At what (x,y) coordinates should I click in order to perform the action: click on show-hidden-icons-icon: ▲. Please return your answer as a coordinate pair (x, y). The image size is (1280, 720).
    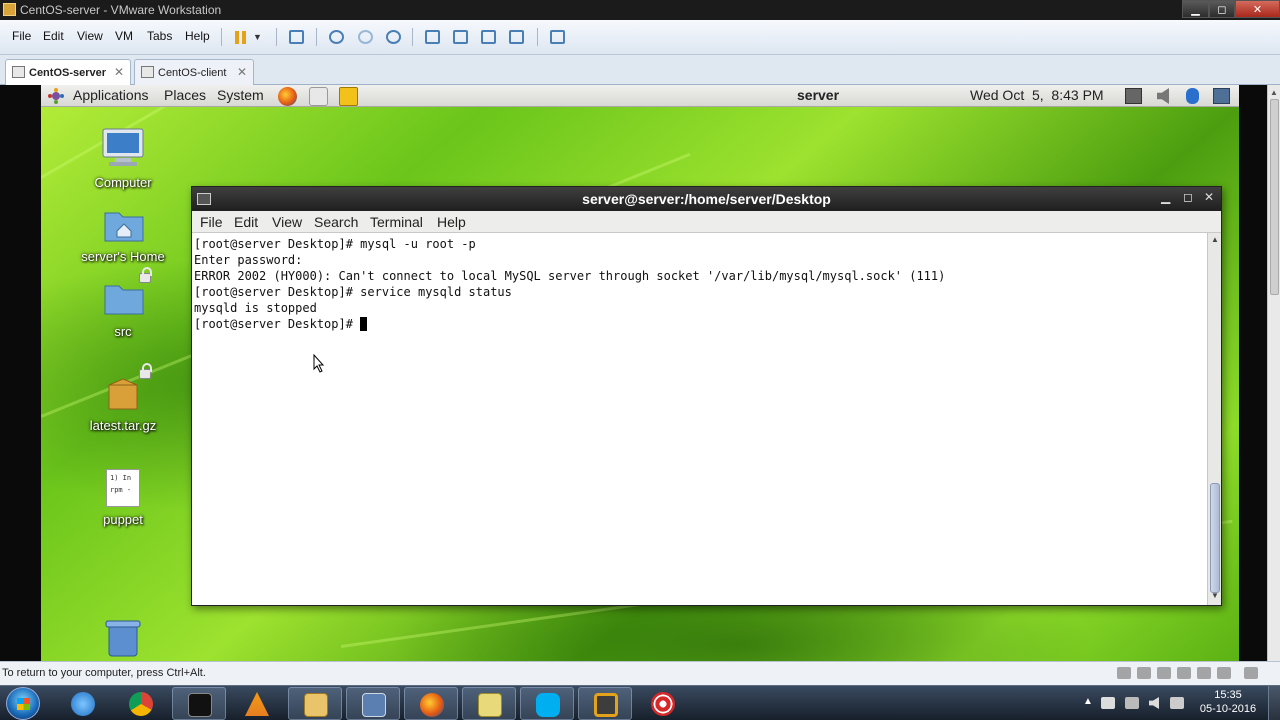
    Looking at the image, I should click on (1088, 701).